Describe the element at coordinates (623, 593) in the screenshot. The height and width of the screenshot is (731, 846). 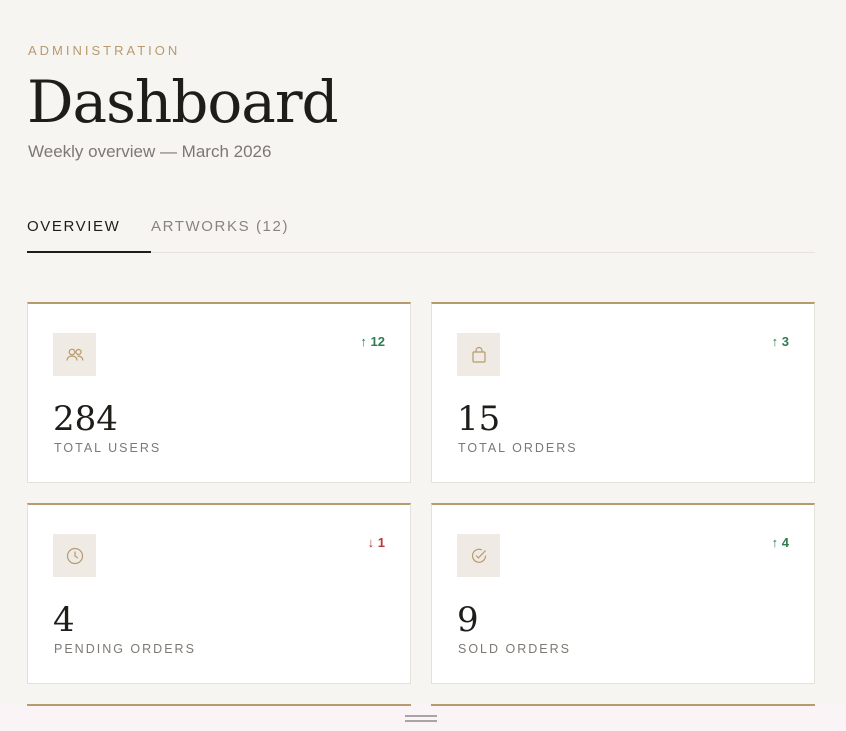
I see `stat-card-sold-orders: ↑ 4 9 SOLD ORDERS` at that location.